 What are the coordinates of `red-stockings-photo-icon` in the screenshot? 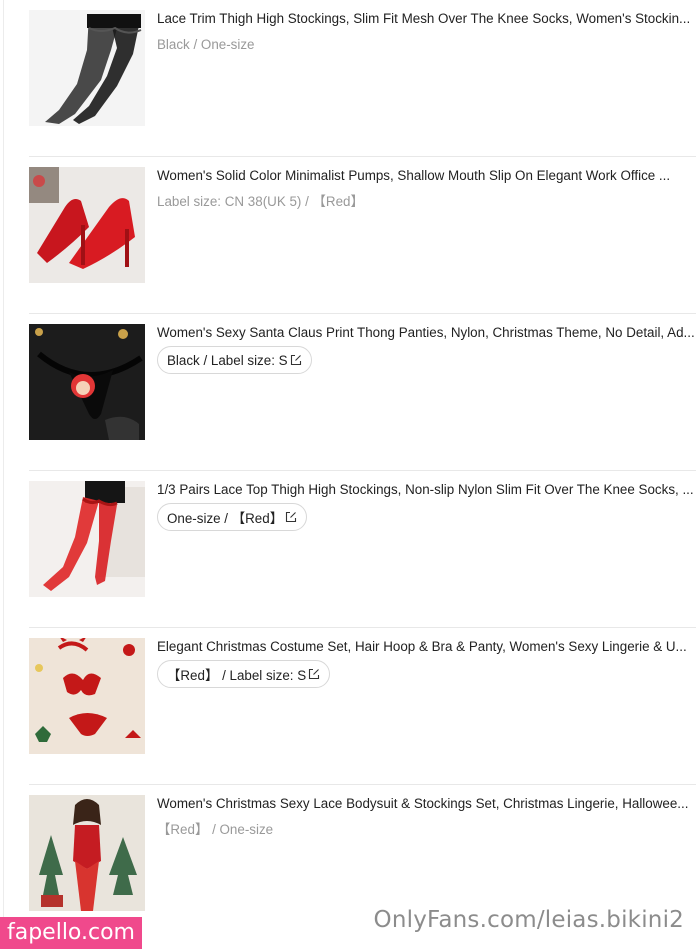 It's located at (87, 539).